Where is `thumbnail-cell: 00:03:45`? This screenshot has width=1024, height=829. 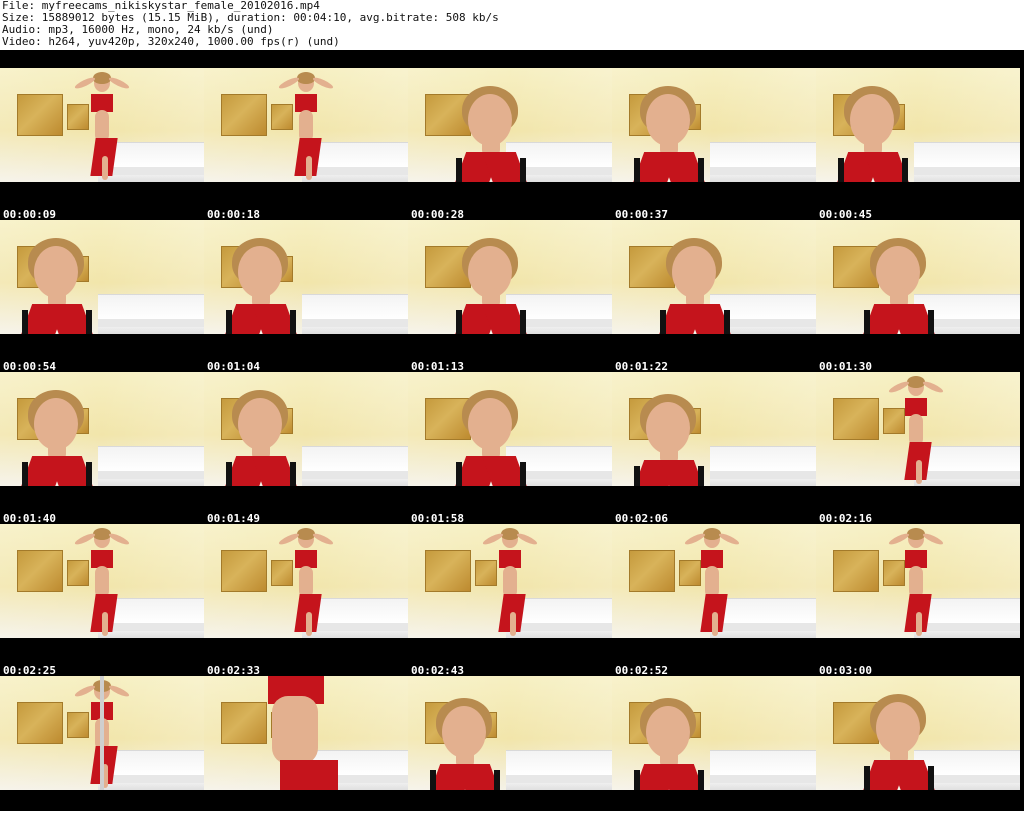 thumbnail-cell: 00:03:45 is located at coordinates (918, 752).